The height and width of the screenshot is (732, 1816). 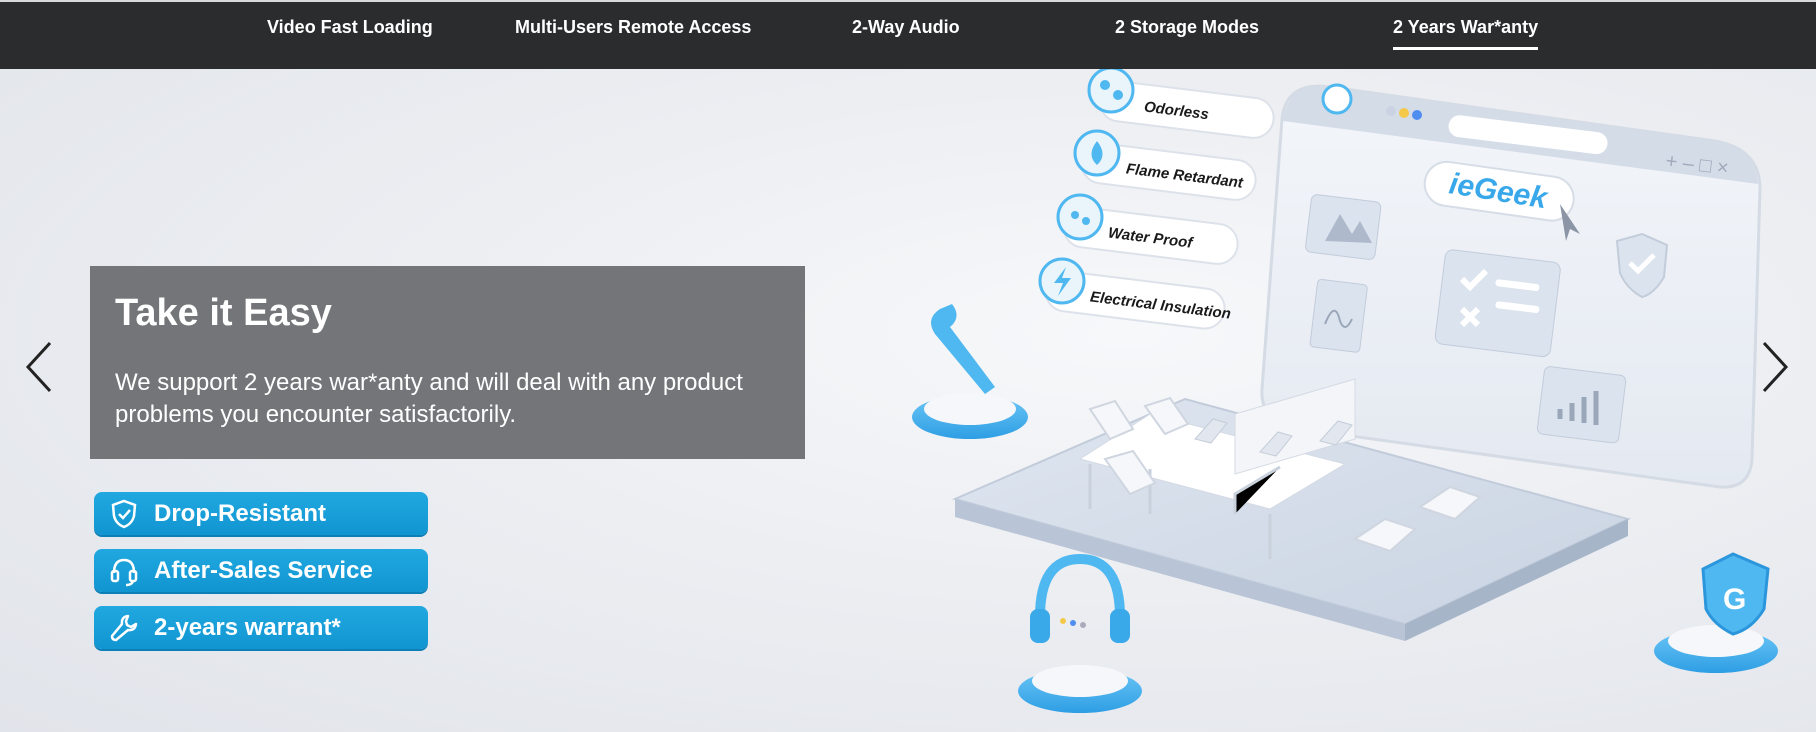 What do you see at coordinates (124, 514) in the screenshot?
I see `shield-check-icon` at bounding box center [124, 514].